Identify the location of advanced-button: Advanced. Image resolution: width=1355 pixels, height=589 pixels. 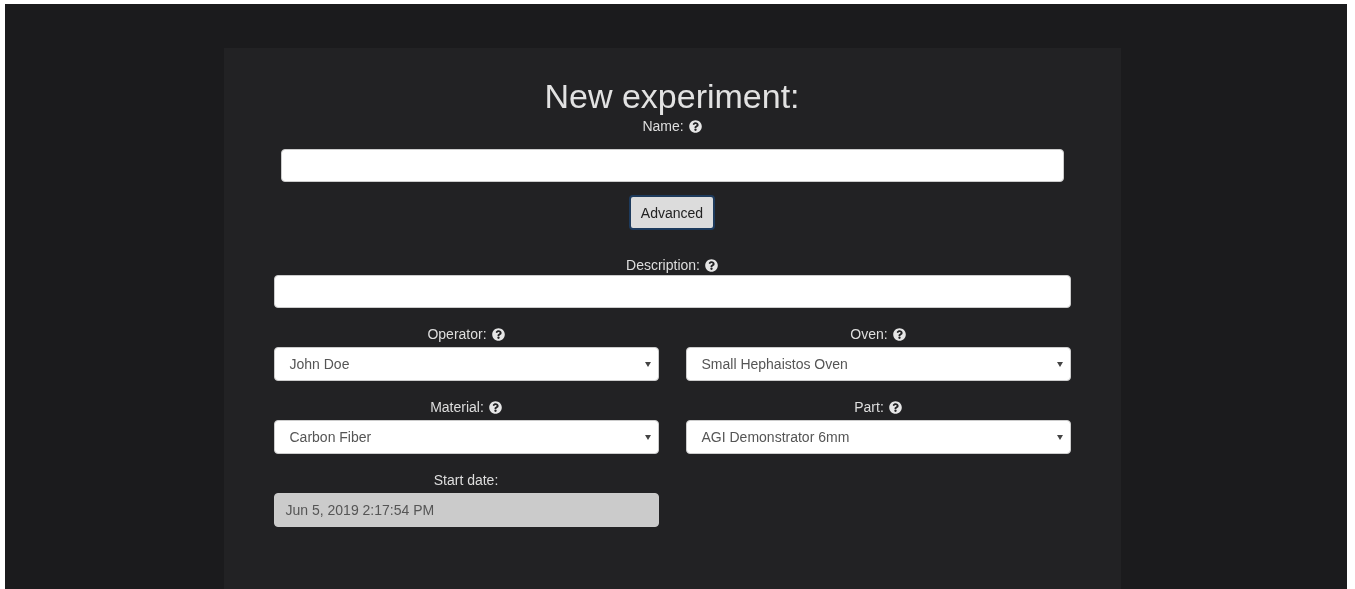
(672, 212).